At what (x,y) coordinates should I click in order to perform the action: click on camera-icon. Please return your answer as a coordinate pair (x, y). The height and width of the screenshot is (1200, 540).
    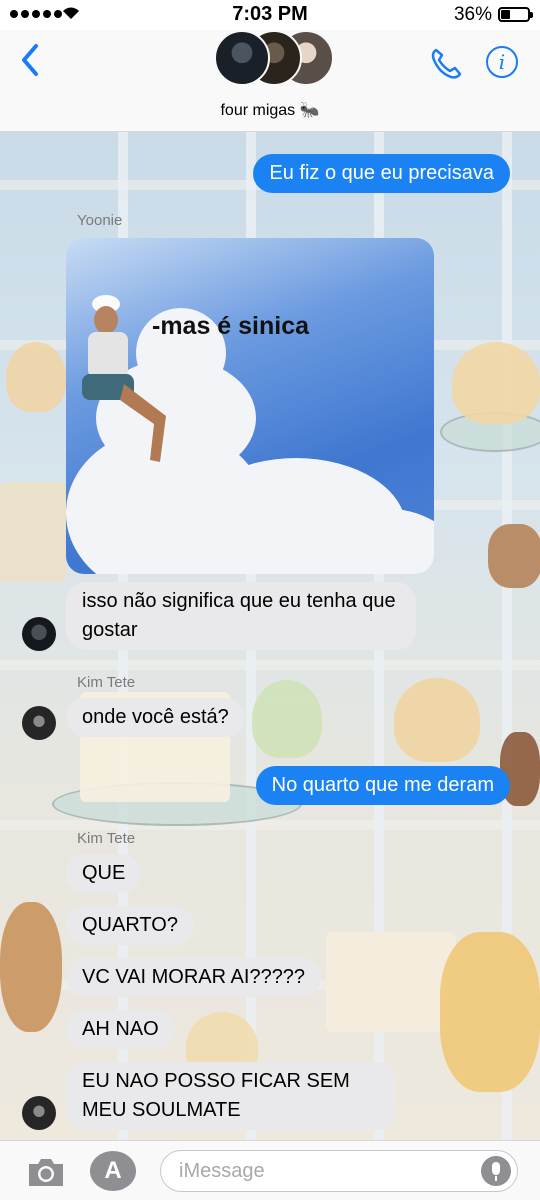
    Looking at the image, I should click on (46, 1172).